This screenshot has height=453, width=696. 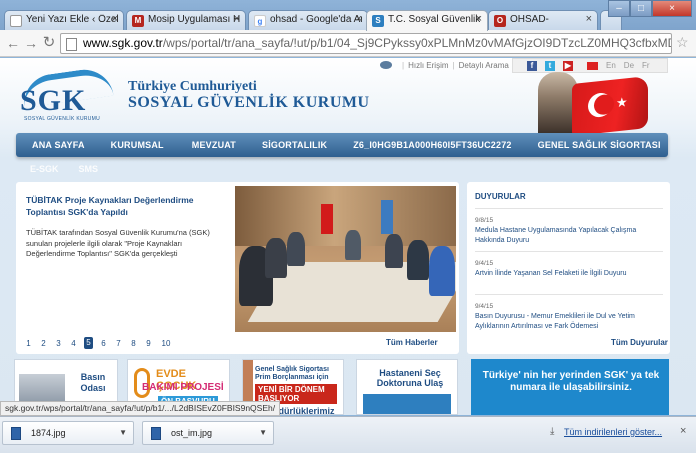 I want to click on nav-item-e-sgk: E-SGK, so click(x=44, y=169).